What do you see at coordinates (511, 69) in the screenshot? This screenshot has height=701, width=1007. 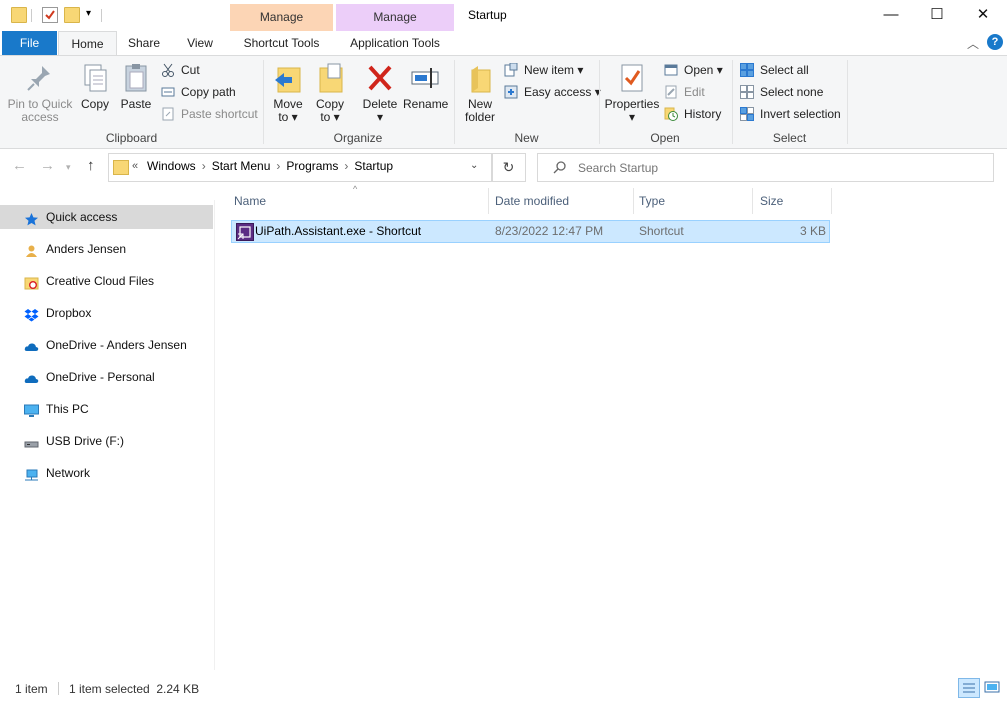 I see `new-item-icon` at bounding box center [511, 69].